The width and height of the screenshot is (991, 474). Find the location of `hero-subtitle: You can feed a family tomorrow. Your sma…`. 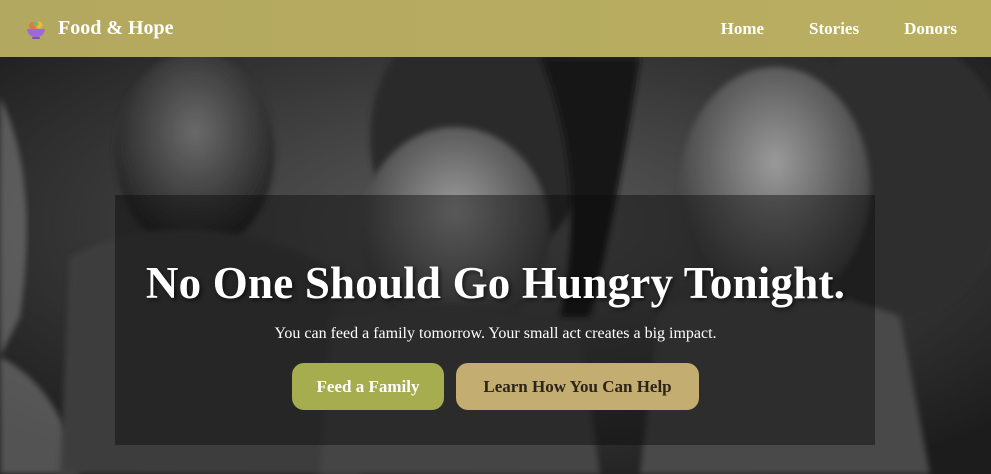

hero-subtitle: You can feed a family tomorrow. Your sma… is located at coordinates (495, 333).